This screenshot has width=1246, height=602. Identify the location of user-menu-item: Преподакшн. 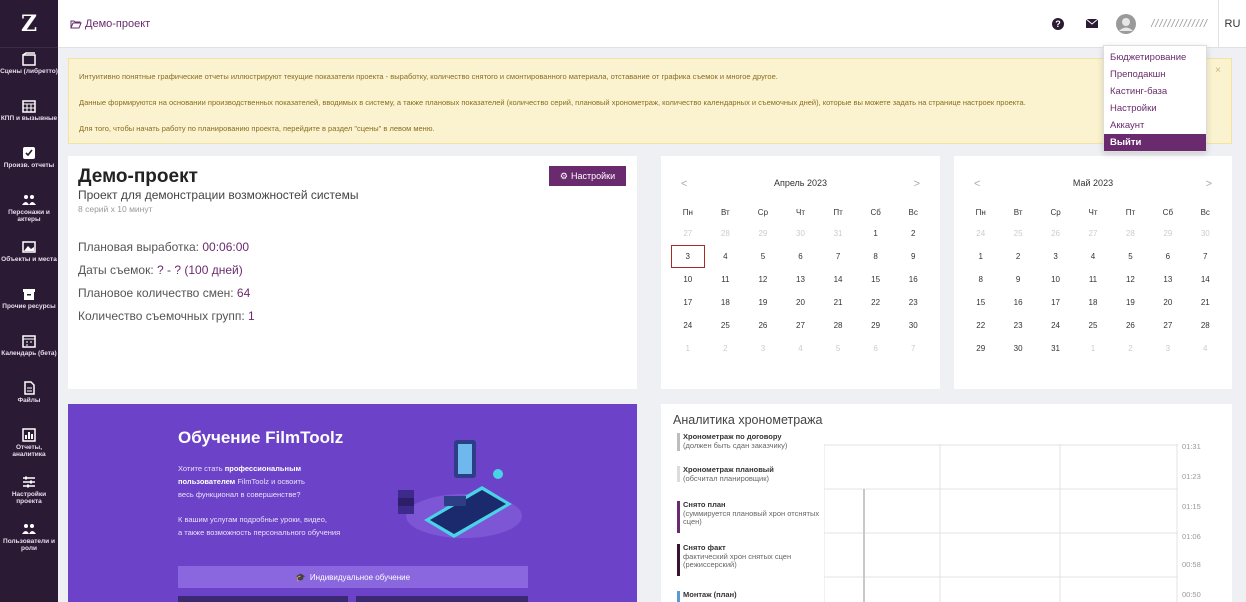
(1155, 74).